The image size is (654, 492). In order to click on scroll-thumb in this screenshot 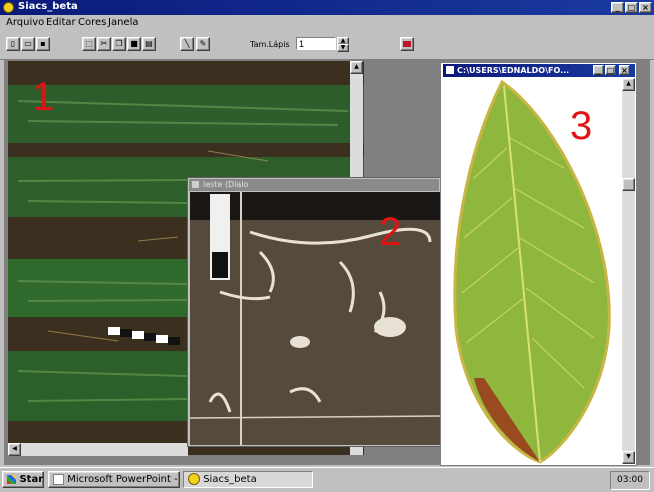, I will do `click(628, 184)`.